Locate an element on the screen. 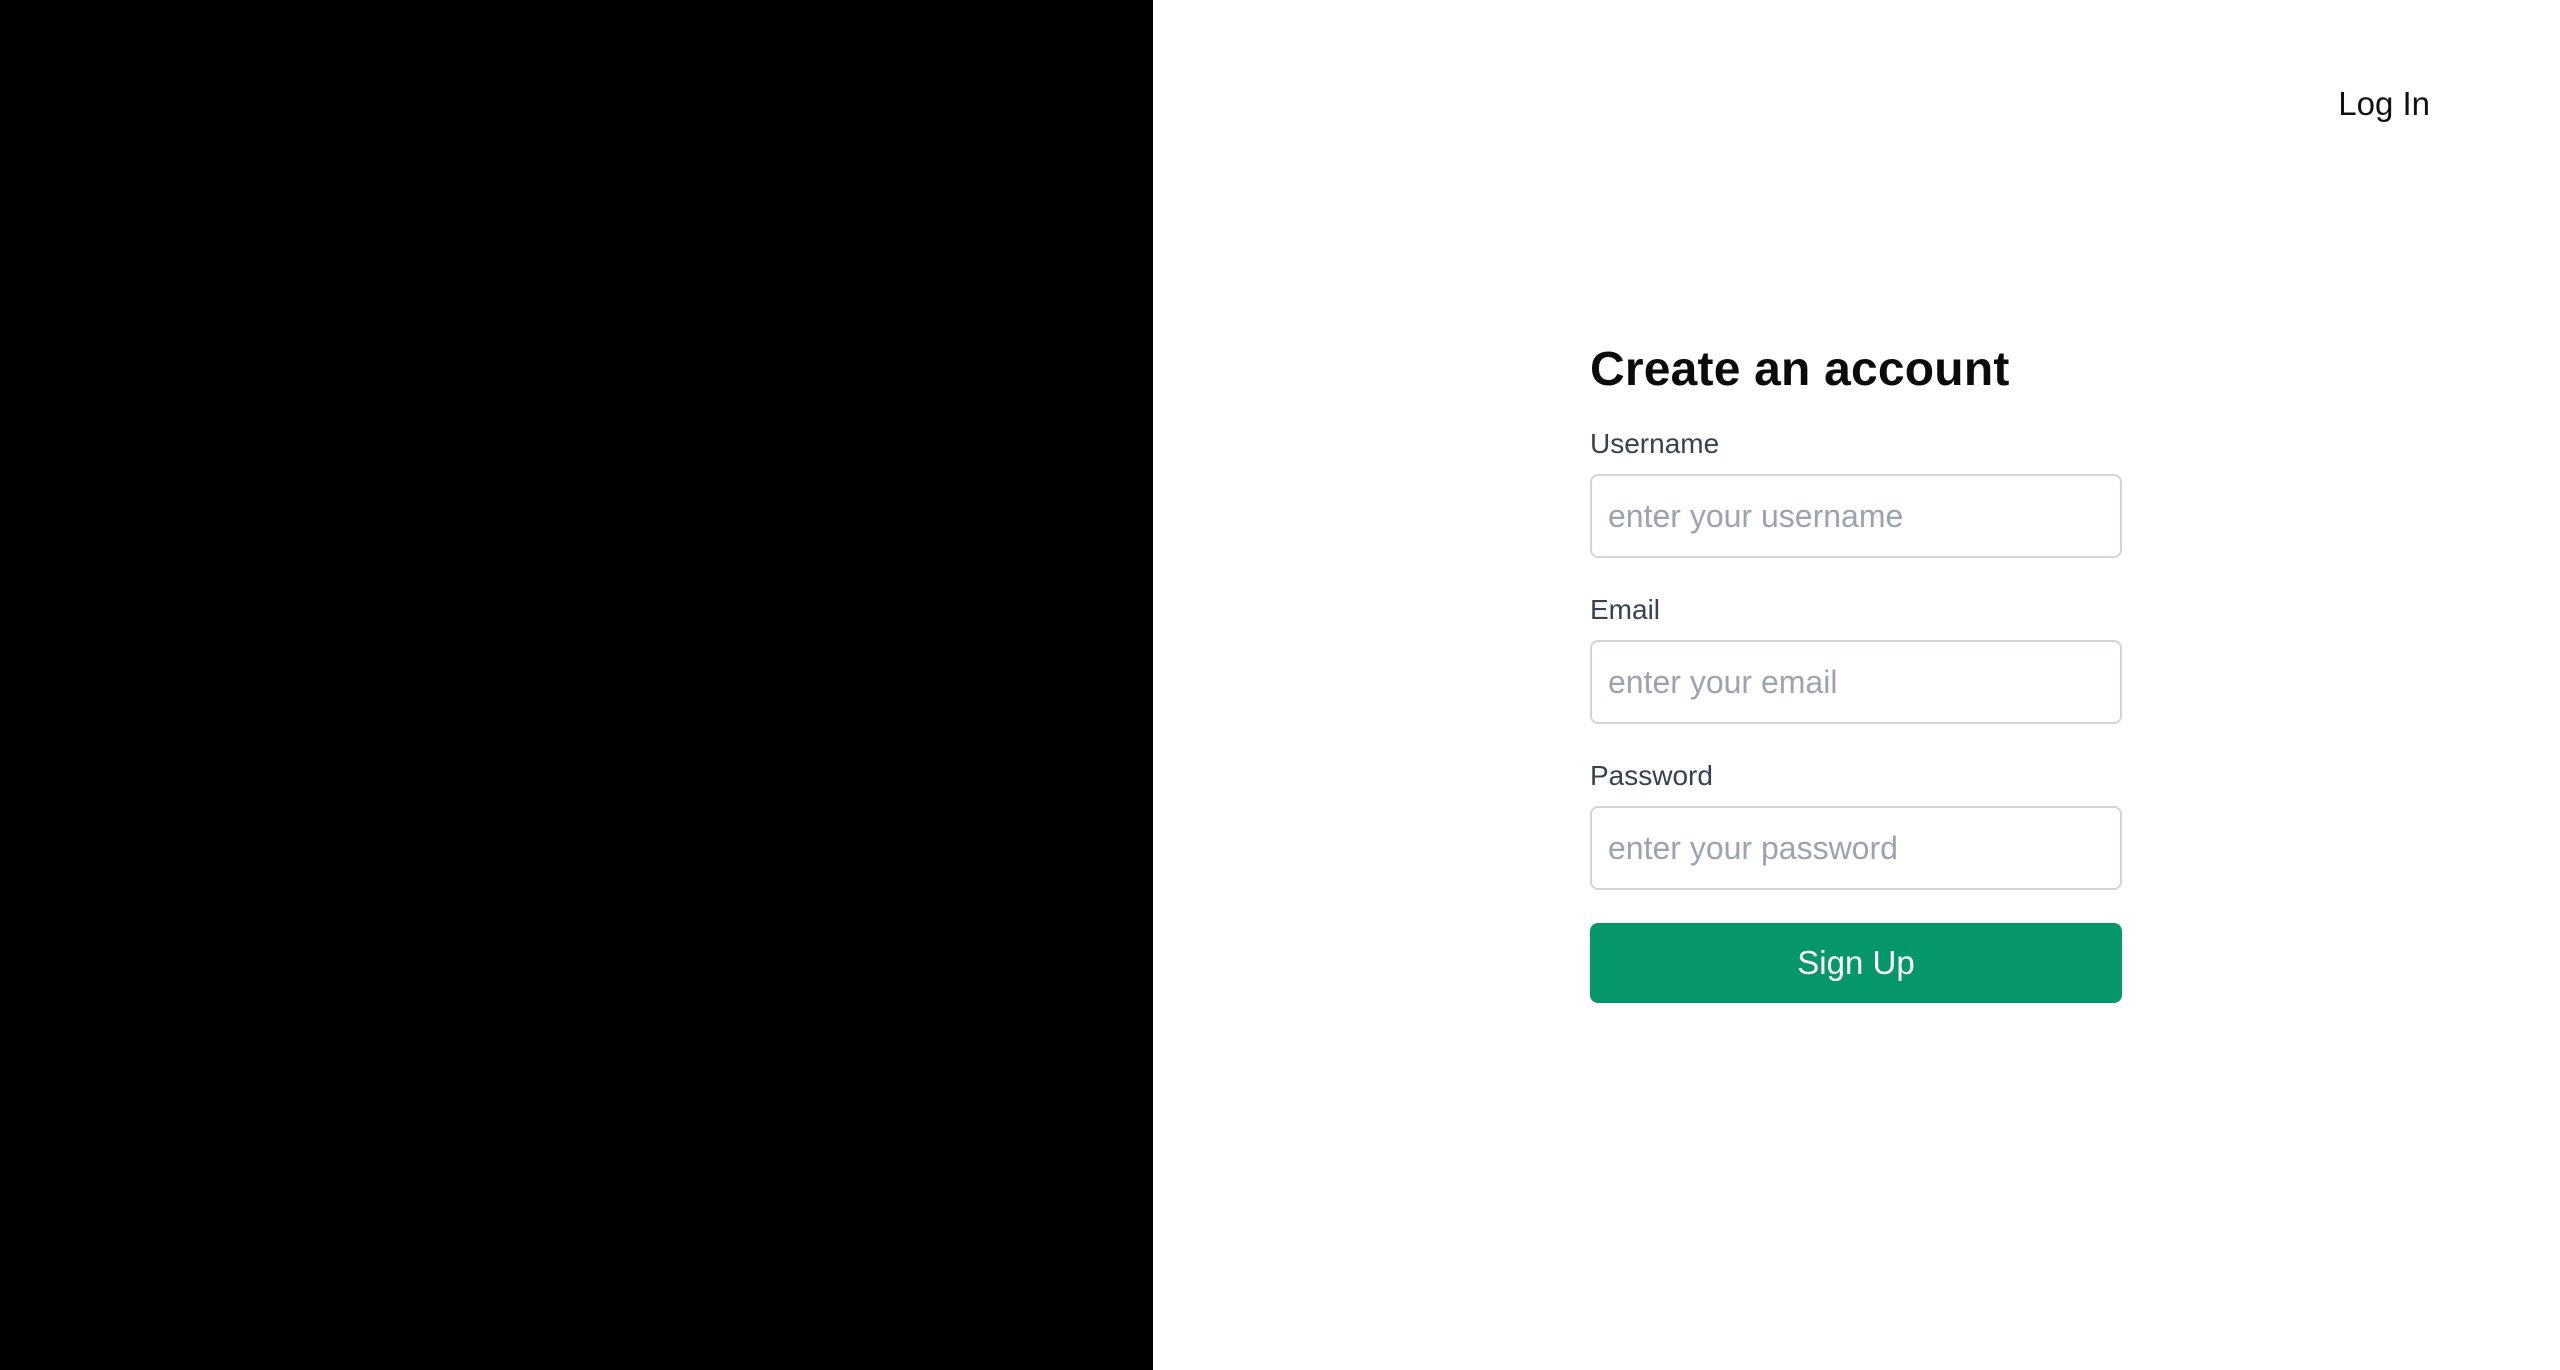 The image size is (2560, 1370). email-label: Email is located at coordinates (1625, 609).